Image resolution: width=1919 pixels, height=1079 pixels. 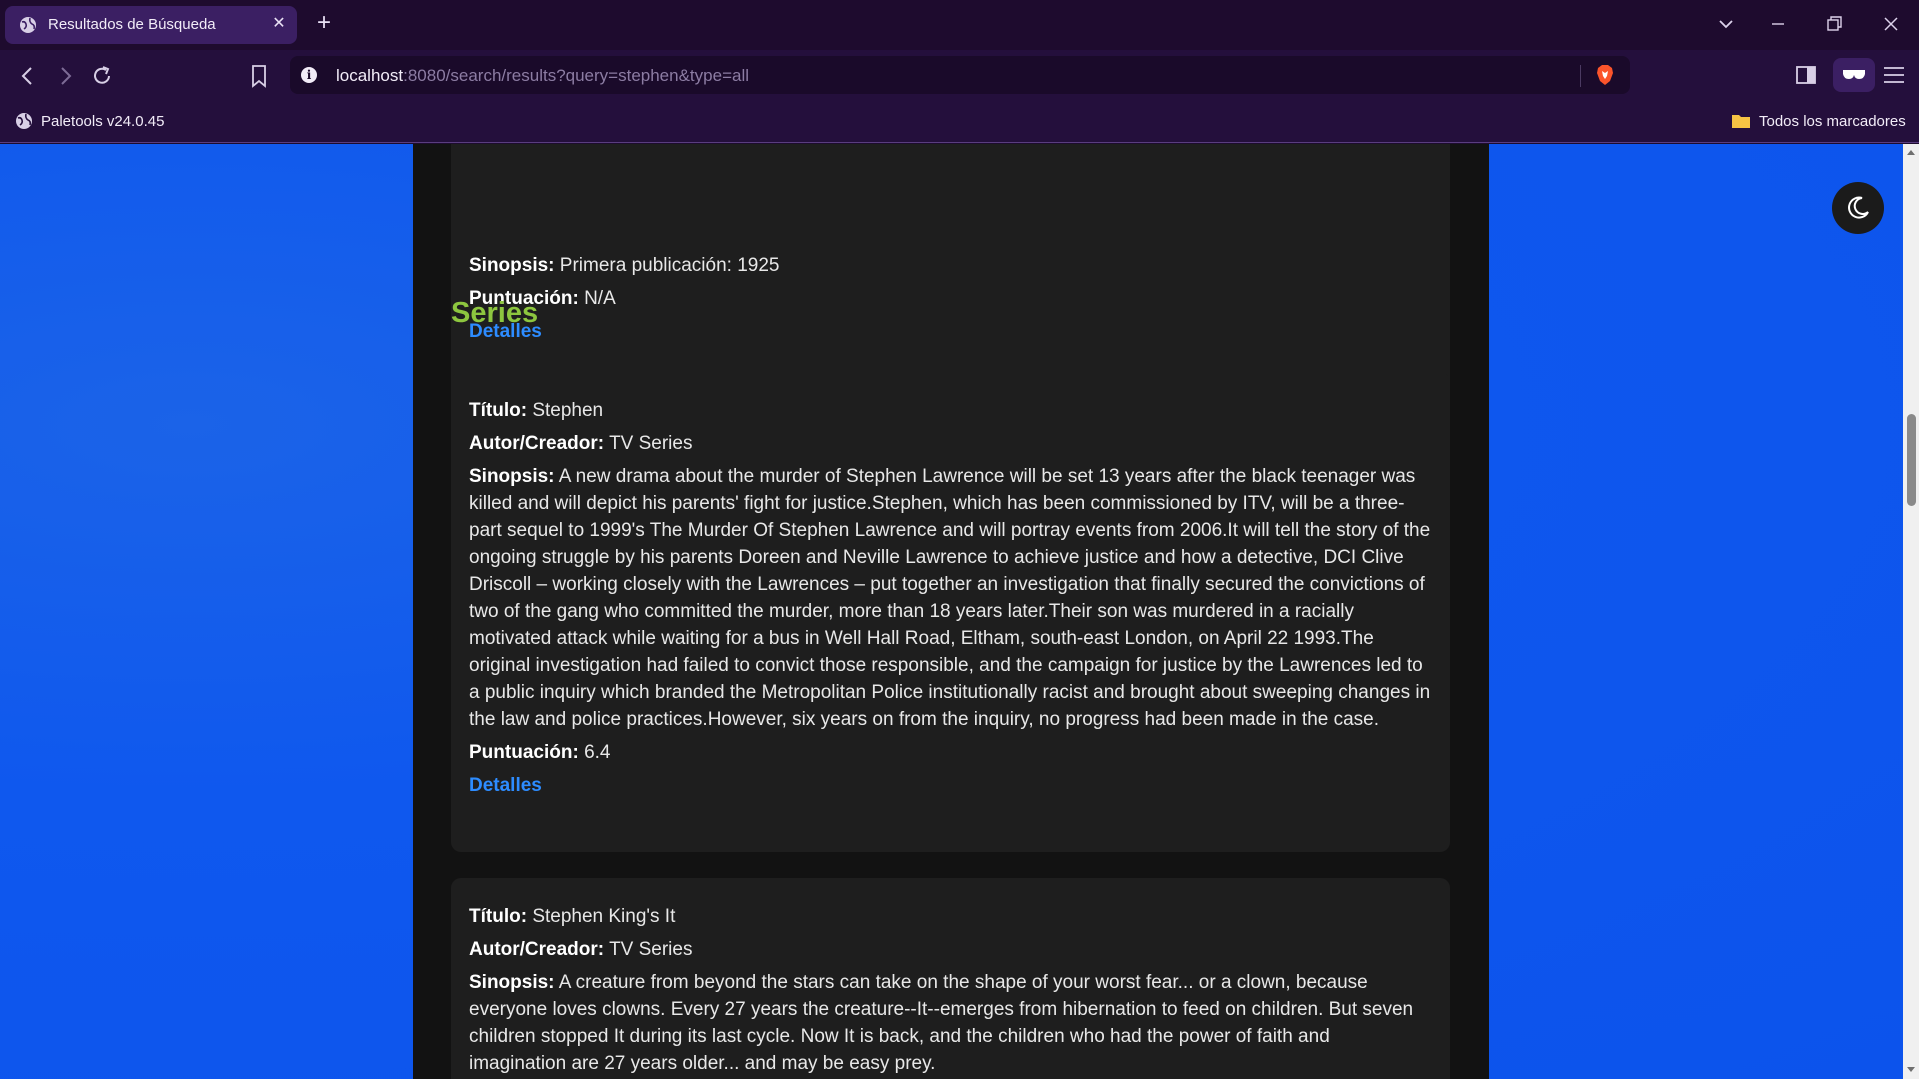 What do you see at coordinates (324, 23) in the screenshot?
I see `plus-icon: +` at bounding box center [324, 23].